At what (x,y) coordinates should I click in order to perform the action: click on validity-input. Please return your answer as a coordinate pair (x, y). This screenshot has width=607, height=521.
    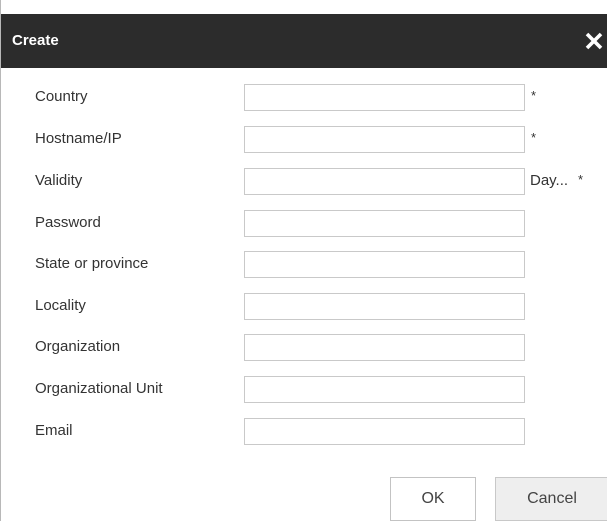
    Looking at the image, I should click on (384, 181).